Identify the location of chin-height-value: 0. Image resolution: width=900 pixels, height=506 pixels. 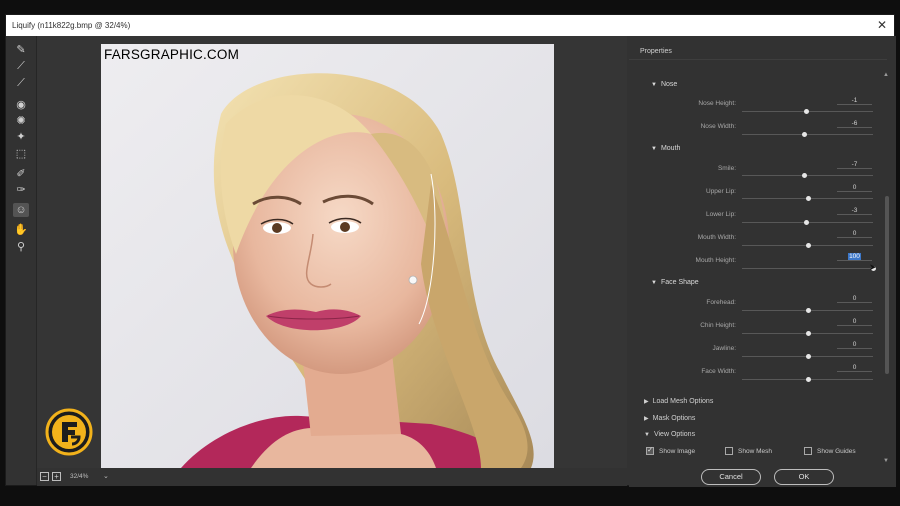
(854, 321).